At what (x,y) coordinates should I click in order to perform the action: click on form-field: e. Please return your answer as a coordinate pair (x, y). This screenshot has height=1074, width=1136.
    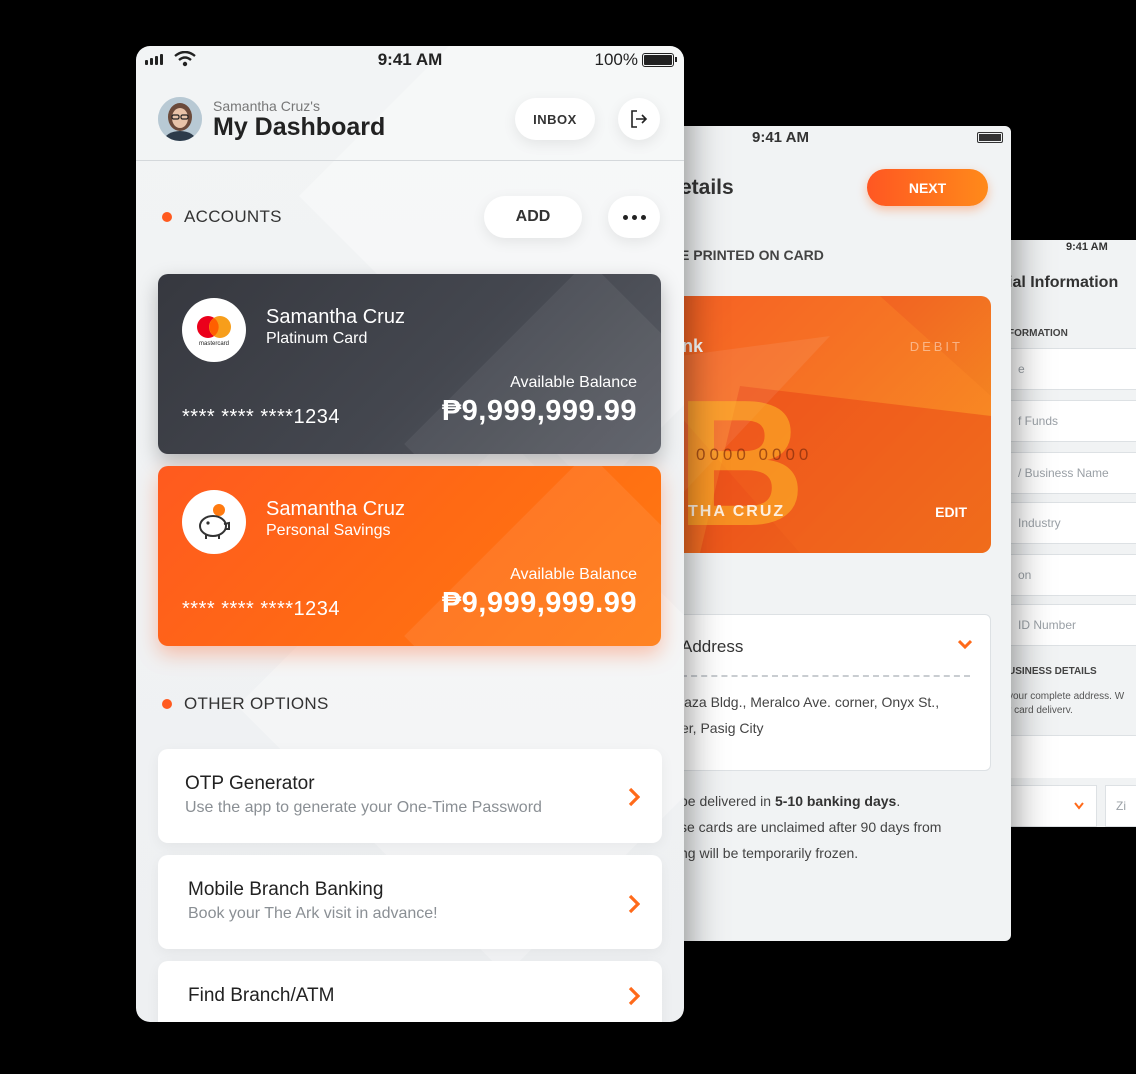
    Looking at the image, I should click on (1072, 369).